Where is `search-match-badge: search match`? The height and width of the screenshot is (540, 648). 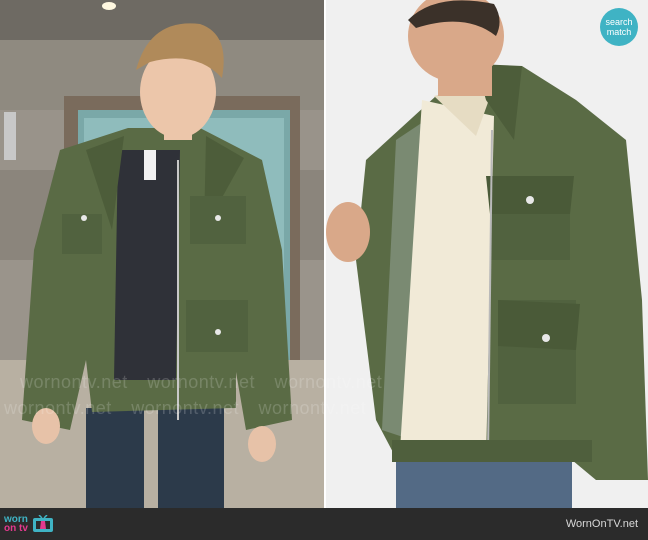 search-match-badge: search match is located at coordinates (619, 27).